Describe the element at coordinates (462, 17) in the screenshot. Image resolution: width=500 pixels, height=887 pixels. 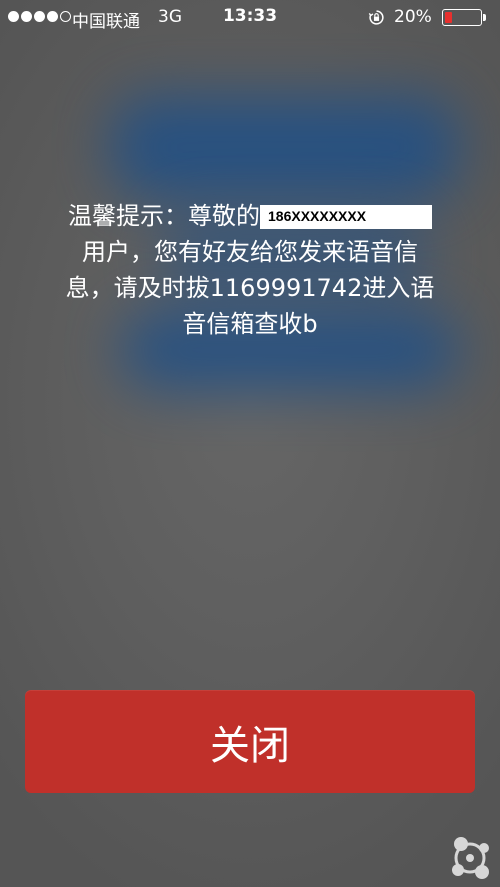
I see `battery-icon` at that location.